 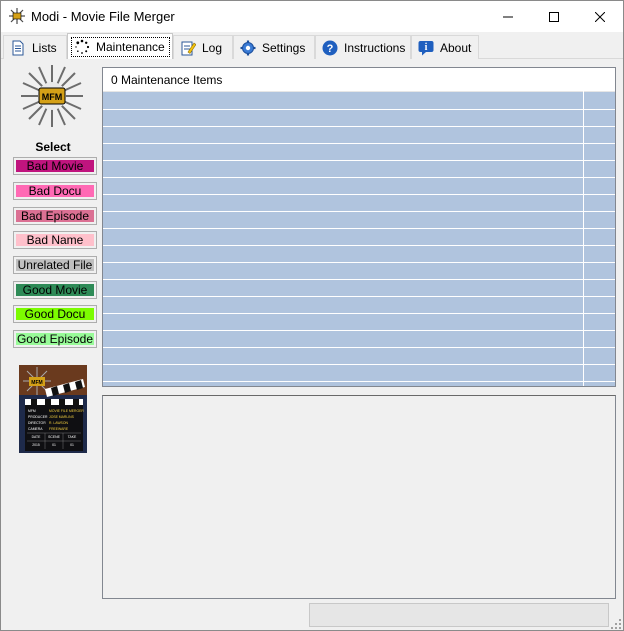 I want to click on good-docu-button: Good Docu, so click(x=55, y=314).